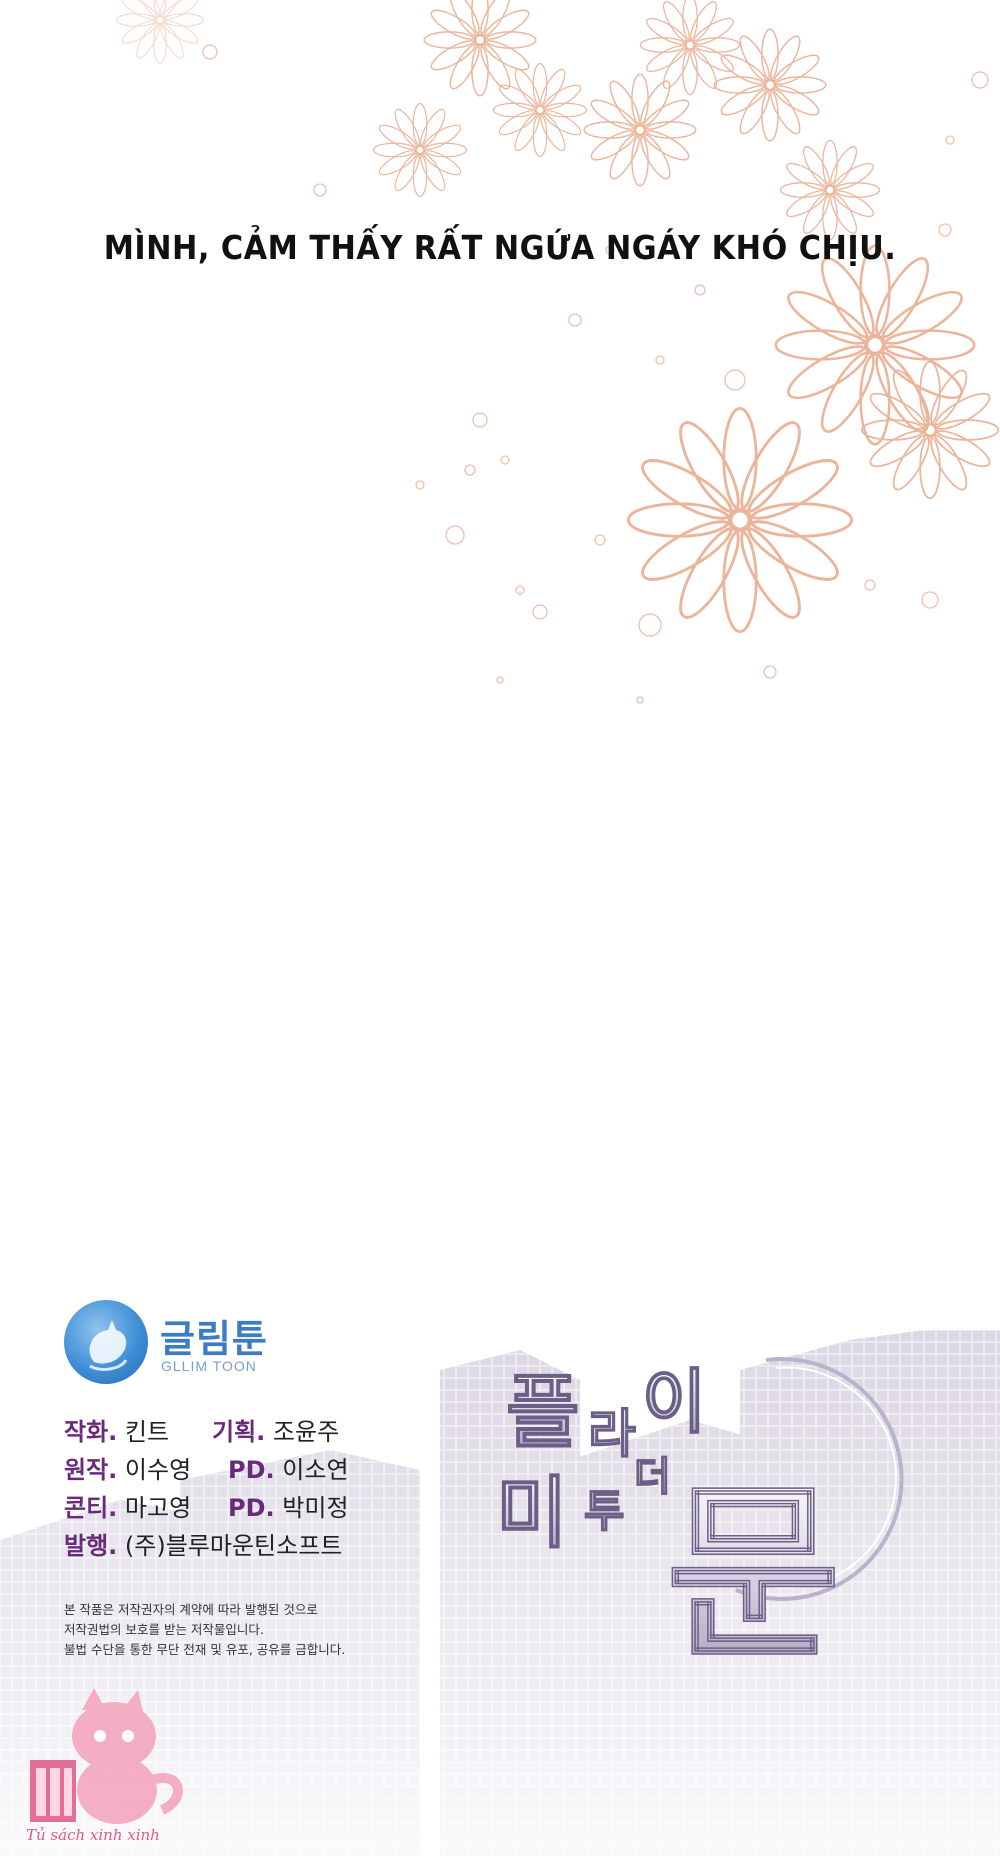  I want to click on title-char: 미, so click(532, 1514).